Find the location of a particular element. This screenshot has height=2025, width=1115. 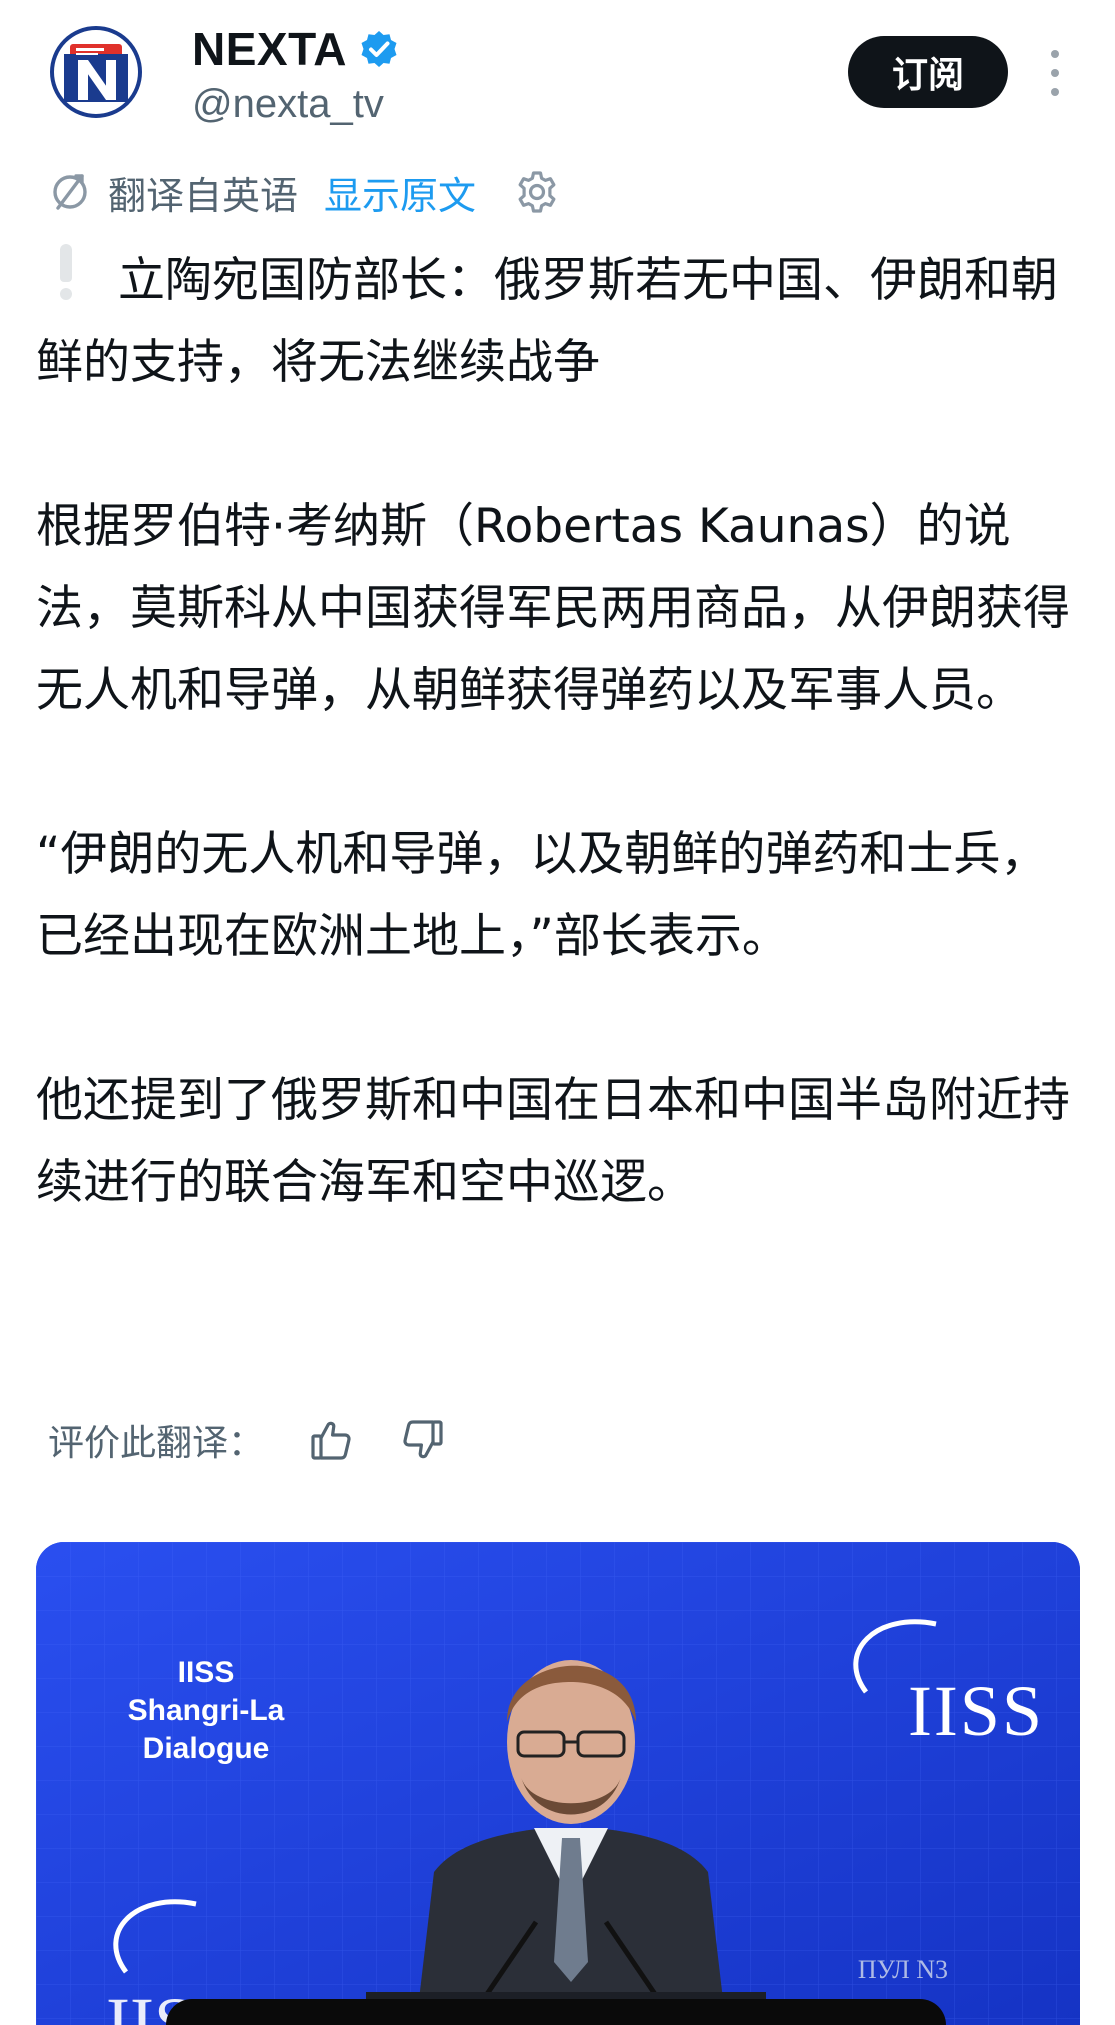

tweet-header: NEXTA @nexta_tv 订阅 is located at coordinates (557, 75).